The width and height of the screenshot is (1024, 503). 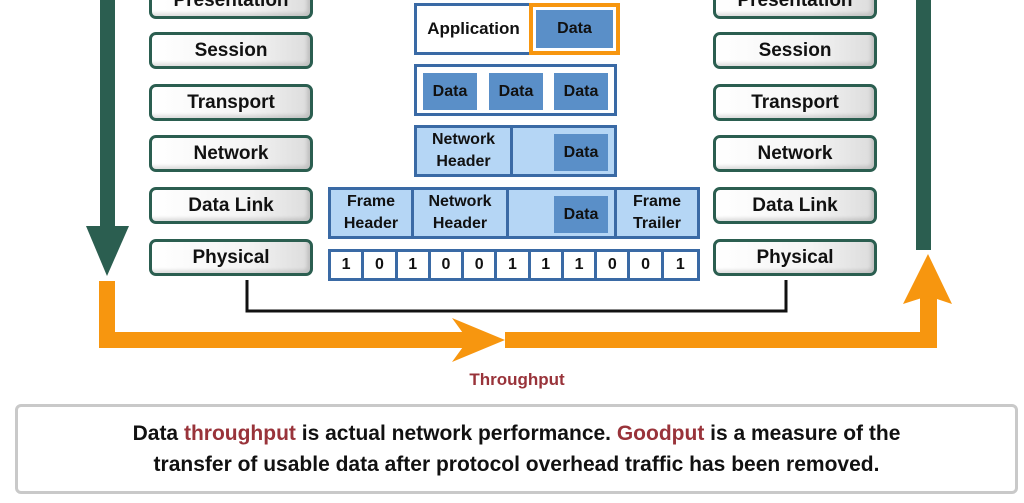 What do you see at coordinates (795, 205) in the screenshot?
I see `right-layer-data-link: Data Link` at bounding box center [795, 205].